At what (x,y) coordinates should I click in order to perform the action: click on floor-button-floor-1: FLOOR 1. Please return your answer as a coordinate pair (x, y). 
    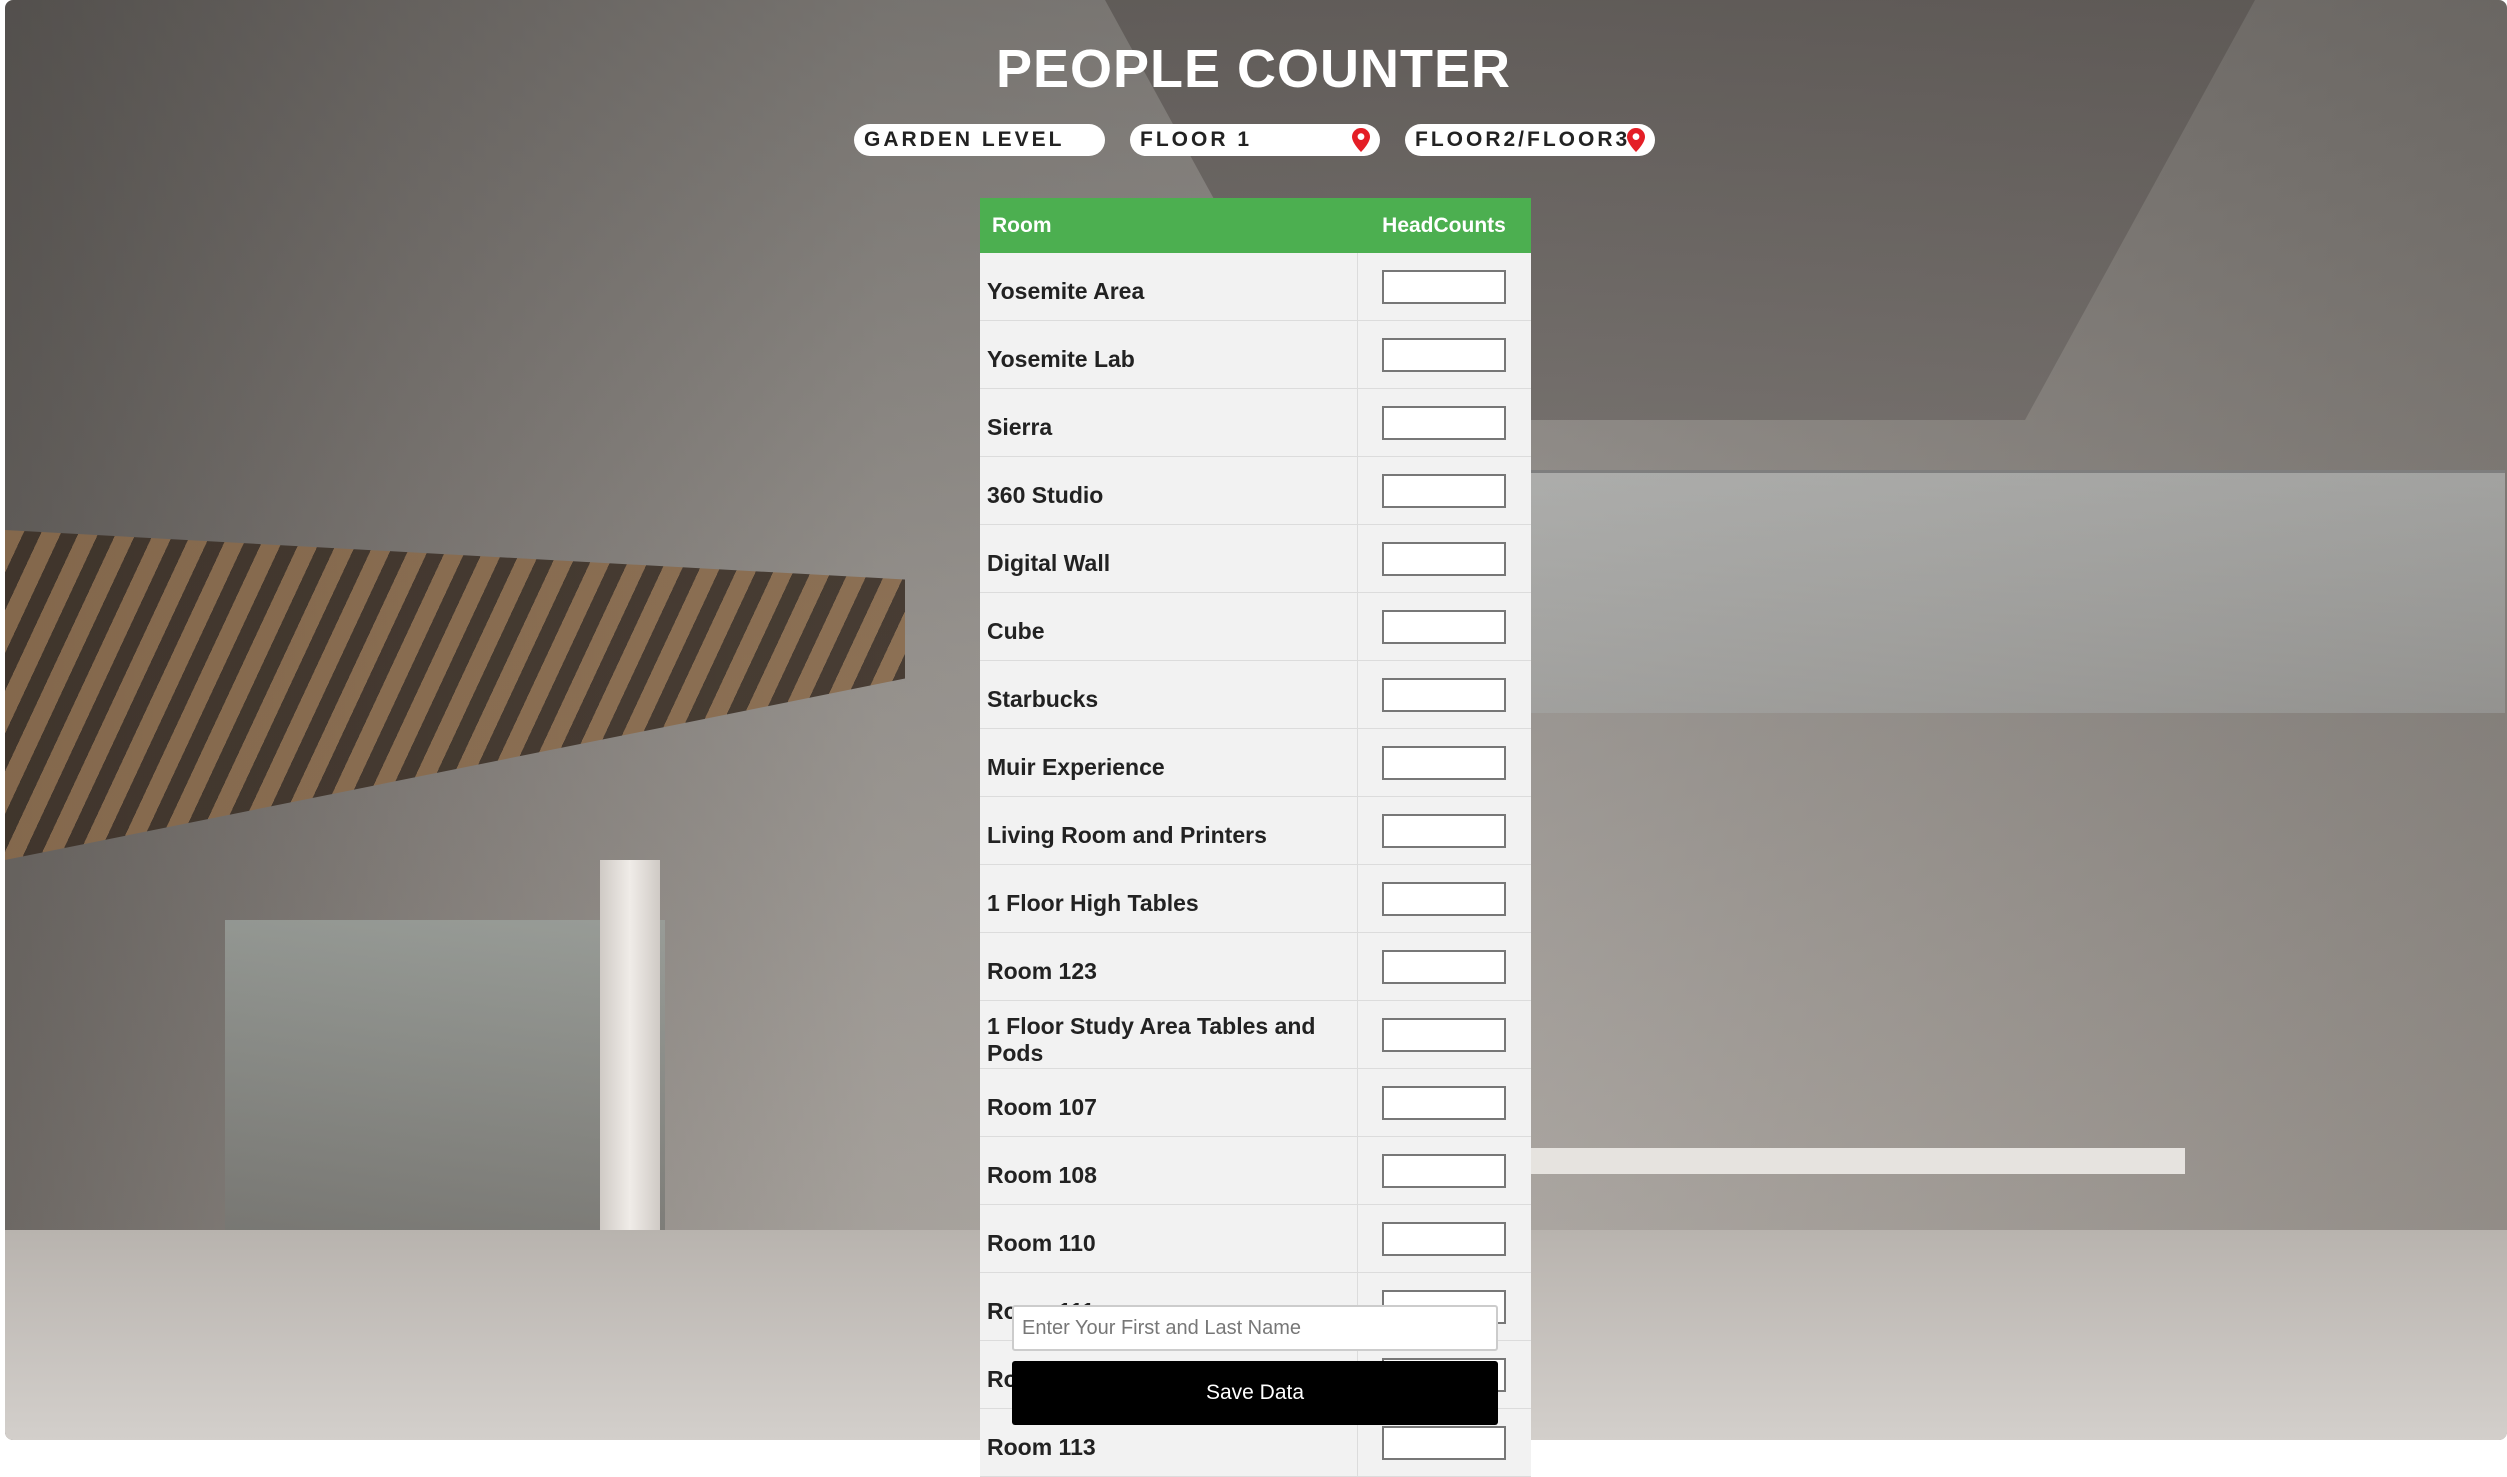
    Looking at the image, I should click on (1255, 140).